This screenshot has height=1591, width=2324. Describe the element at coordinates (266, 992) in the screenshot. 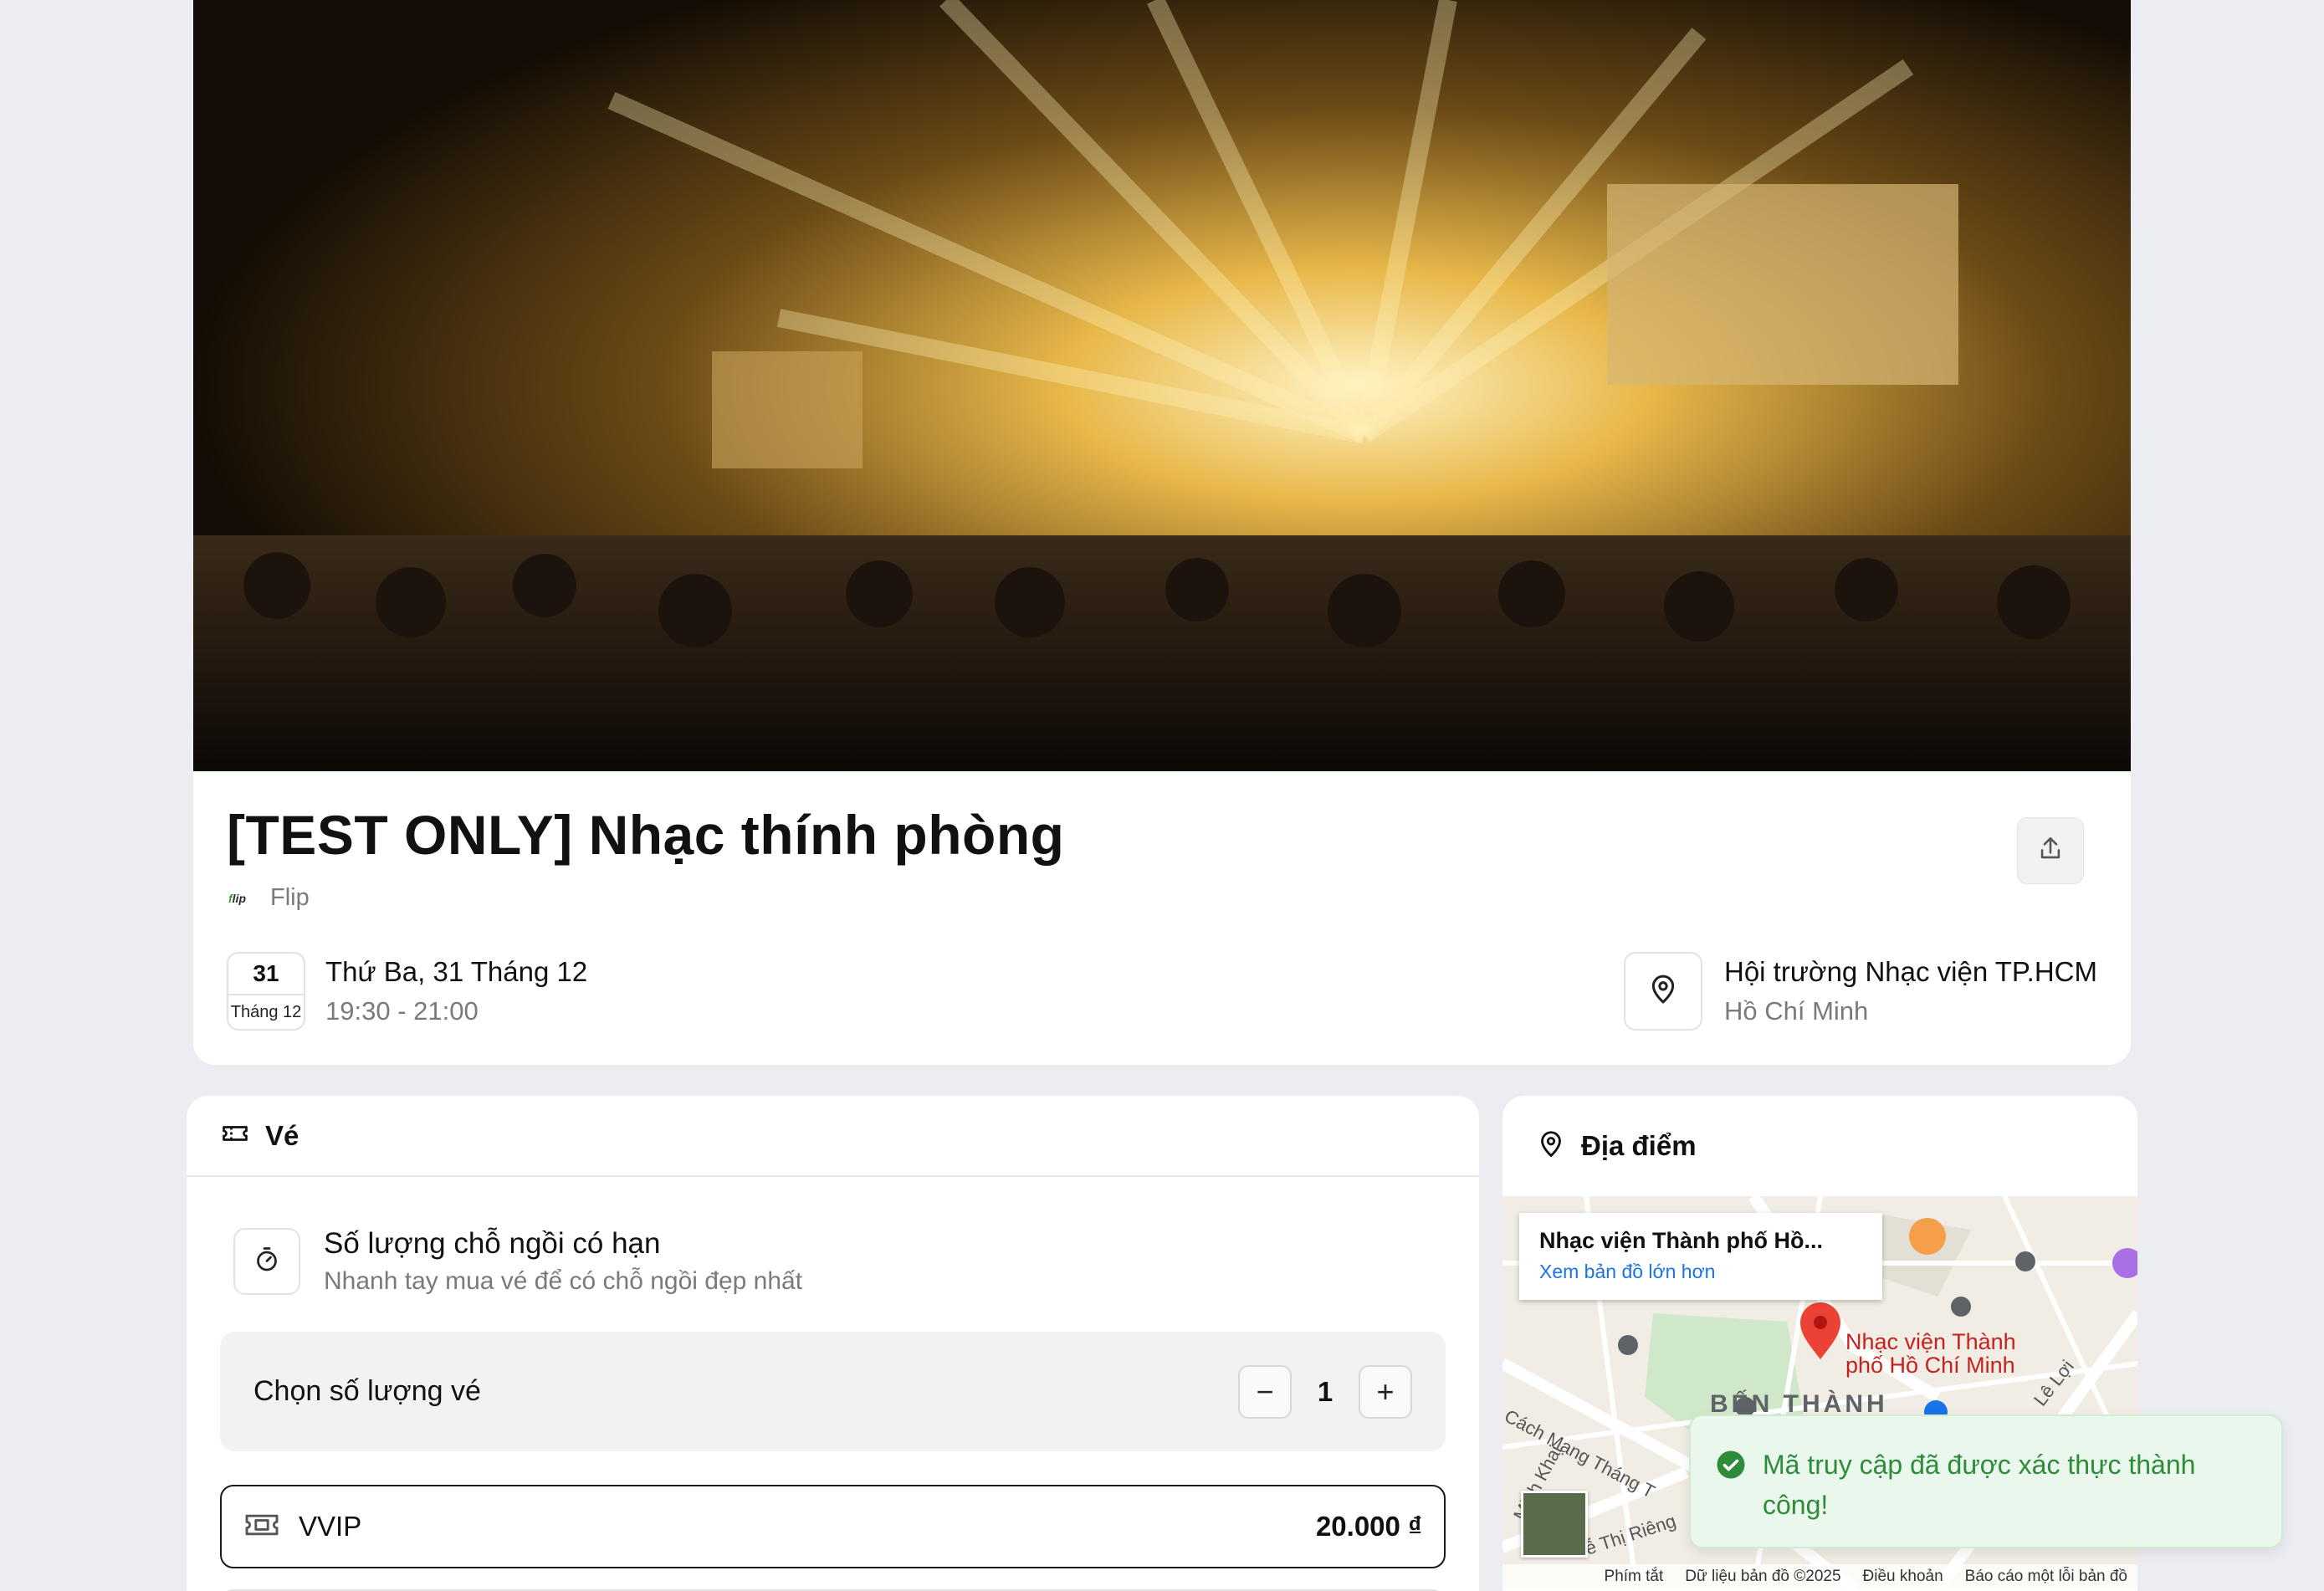

I see `date-badge: 31 Tháng 12` at that location.